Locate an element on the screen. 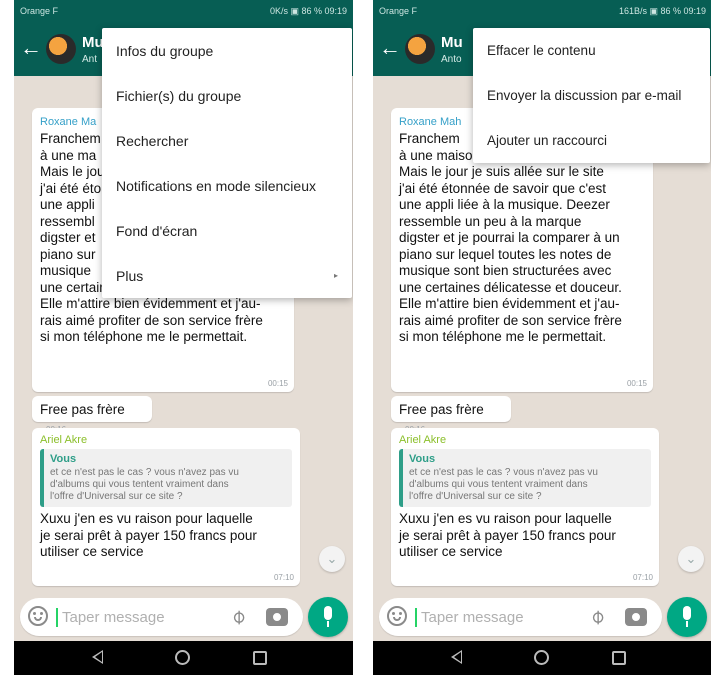  menu-item-label: Notifications en mode silencieux is located at coordinates (216, 185).